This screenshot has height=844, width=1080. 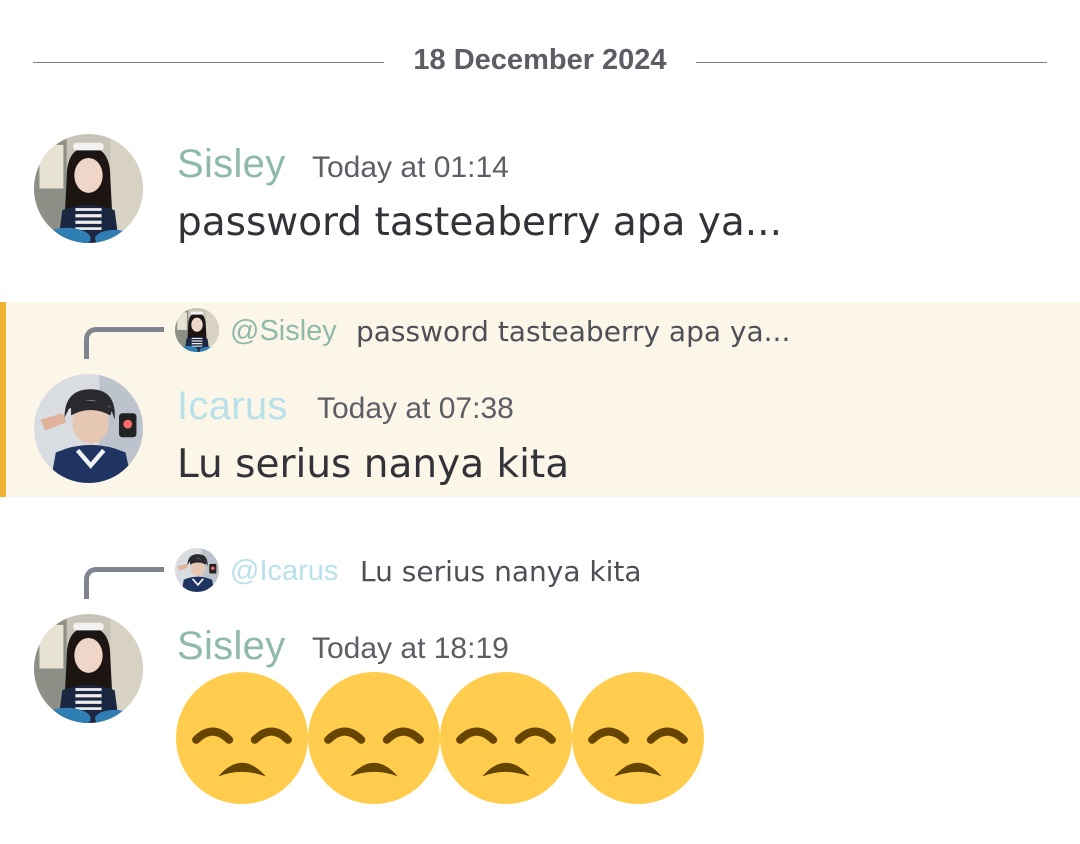 I want to click on divider-line-right, so click(x=871, y=62).